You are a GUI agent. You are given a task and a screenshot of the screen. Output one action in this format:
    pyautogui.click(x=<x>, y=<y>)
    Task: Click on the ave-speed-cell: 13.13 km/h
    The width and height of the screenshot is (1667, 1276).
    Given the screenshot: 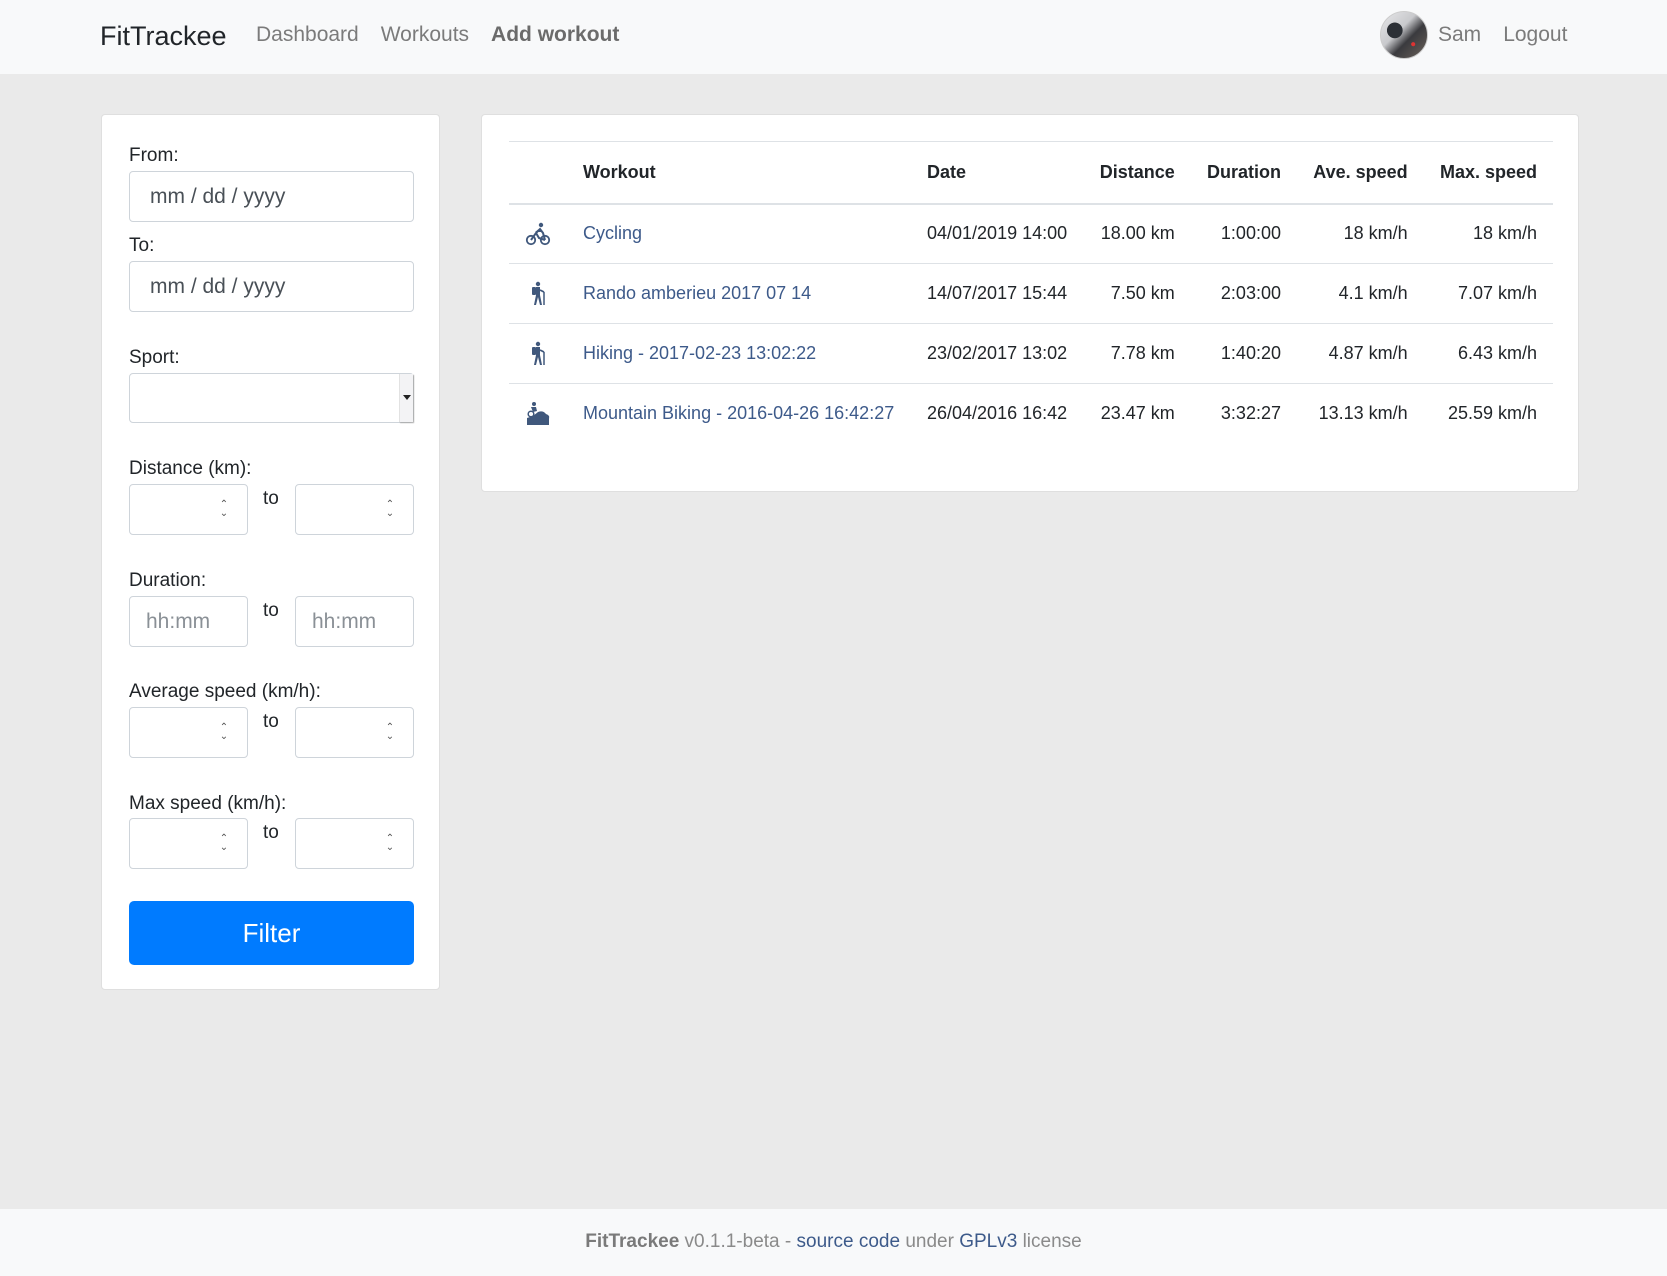 What is the action you would take?
    pyautogui.click(x=1363, y=413)
    